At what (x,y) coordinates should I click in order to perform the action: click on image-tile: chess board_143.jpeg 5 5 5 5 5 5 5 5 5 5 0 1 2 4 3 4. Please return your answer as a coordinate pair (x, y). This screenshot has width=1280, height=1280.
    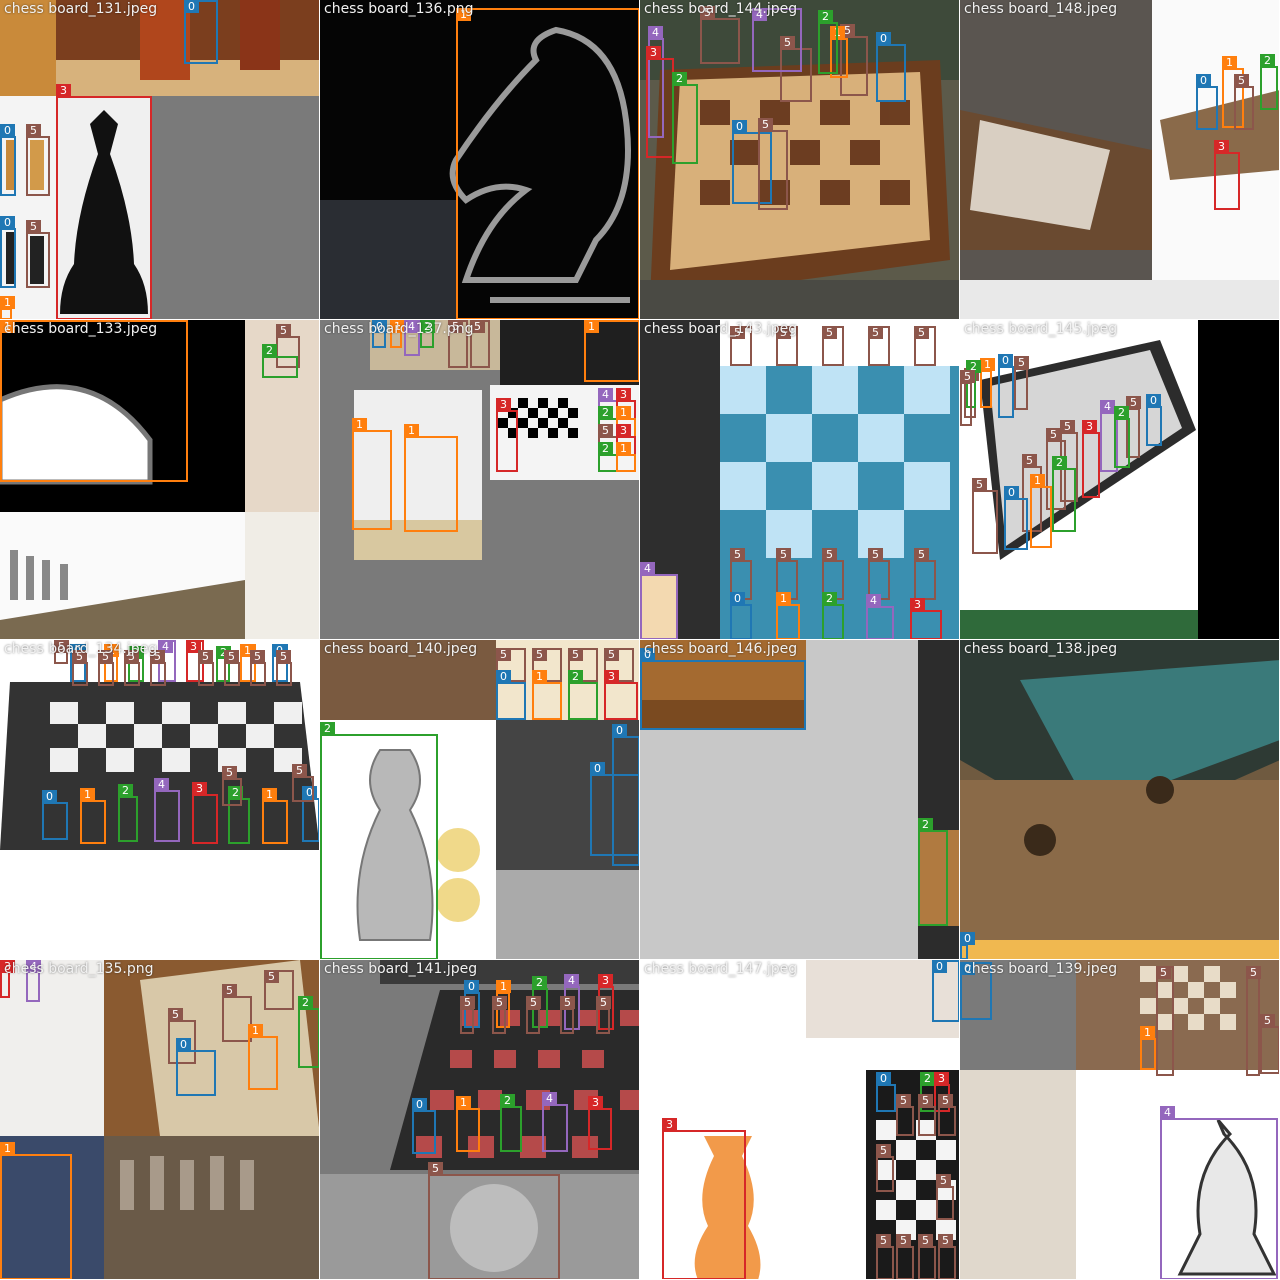
    Looking at the image, I should click on (800, 480).